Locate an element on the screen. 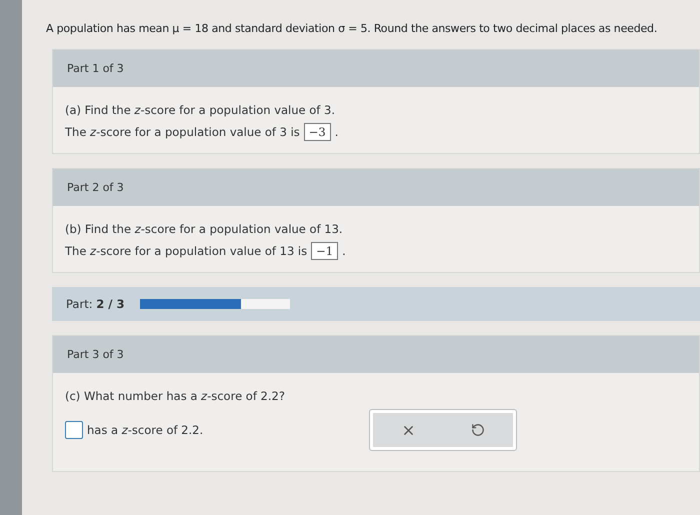  undo-icon is located at coordinates (478, 430).